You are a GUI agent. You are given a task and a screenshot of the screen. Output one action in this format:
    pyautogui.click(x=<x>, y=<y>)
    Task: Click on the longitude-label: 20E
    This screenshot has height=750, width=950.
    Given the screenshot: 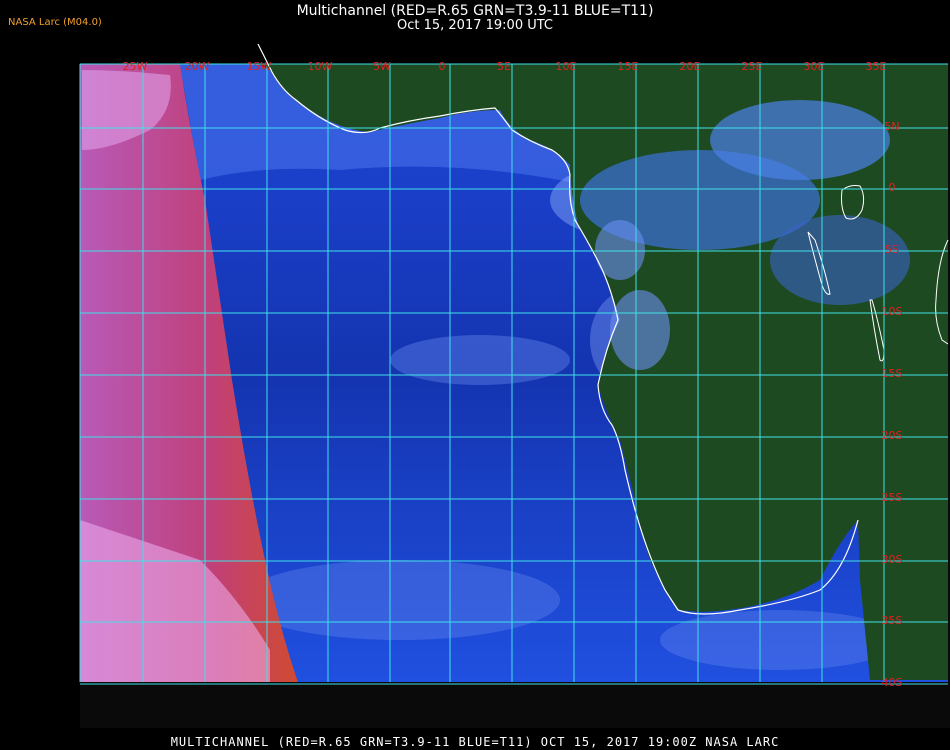 What is the action you would take?
    pyautogui.click(x=690, y=66)
    